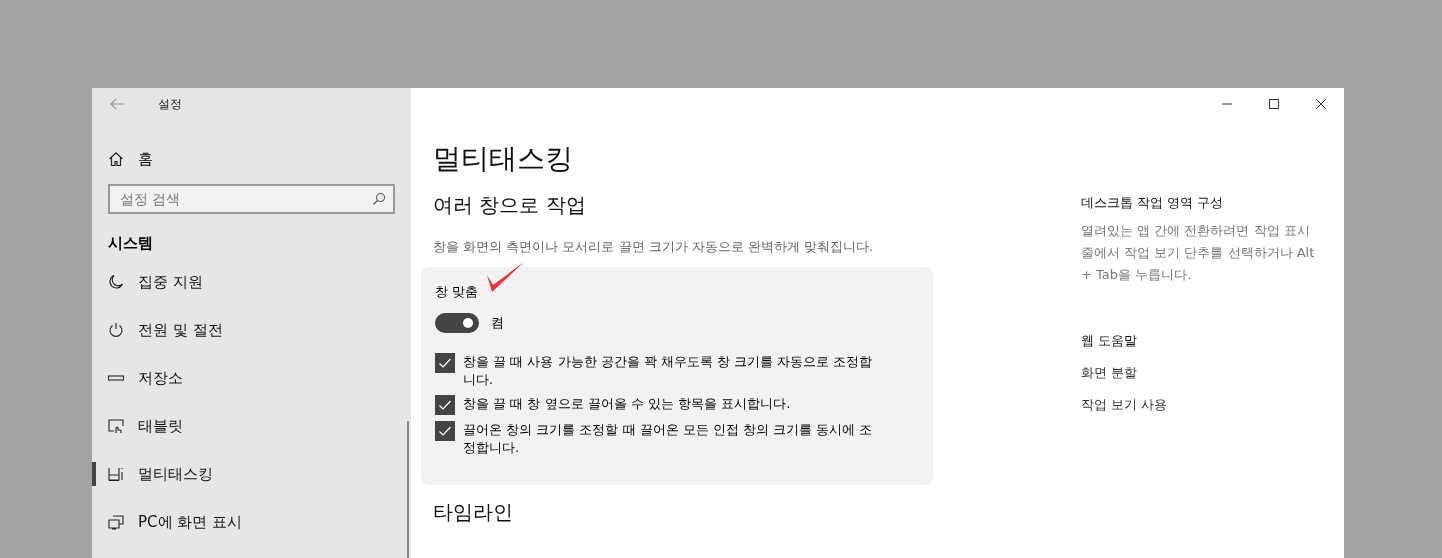 The width and height of the screenshot is (1442, 558). What do you see at coordinates (457, 323) in the screenshot?
I see `toggle-switch` at bounding box center [457, 323].